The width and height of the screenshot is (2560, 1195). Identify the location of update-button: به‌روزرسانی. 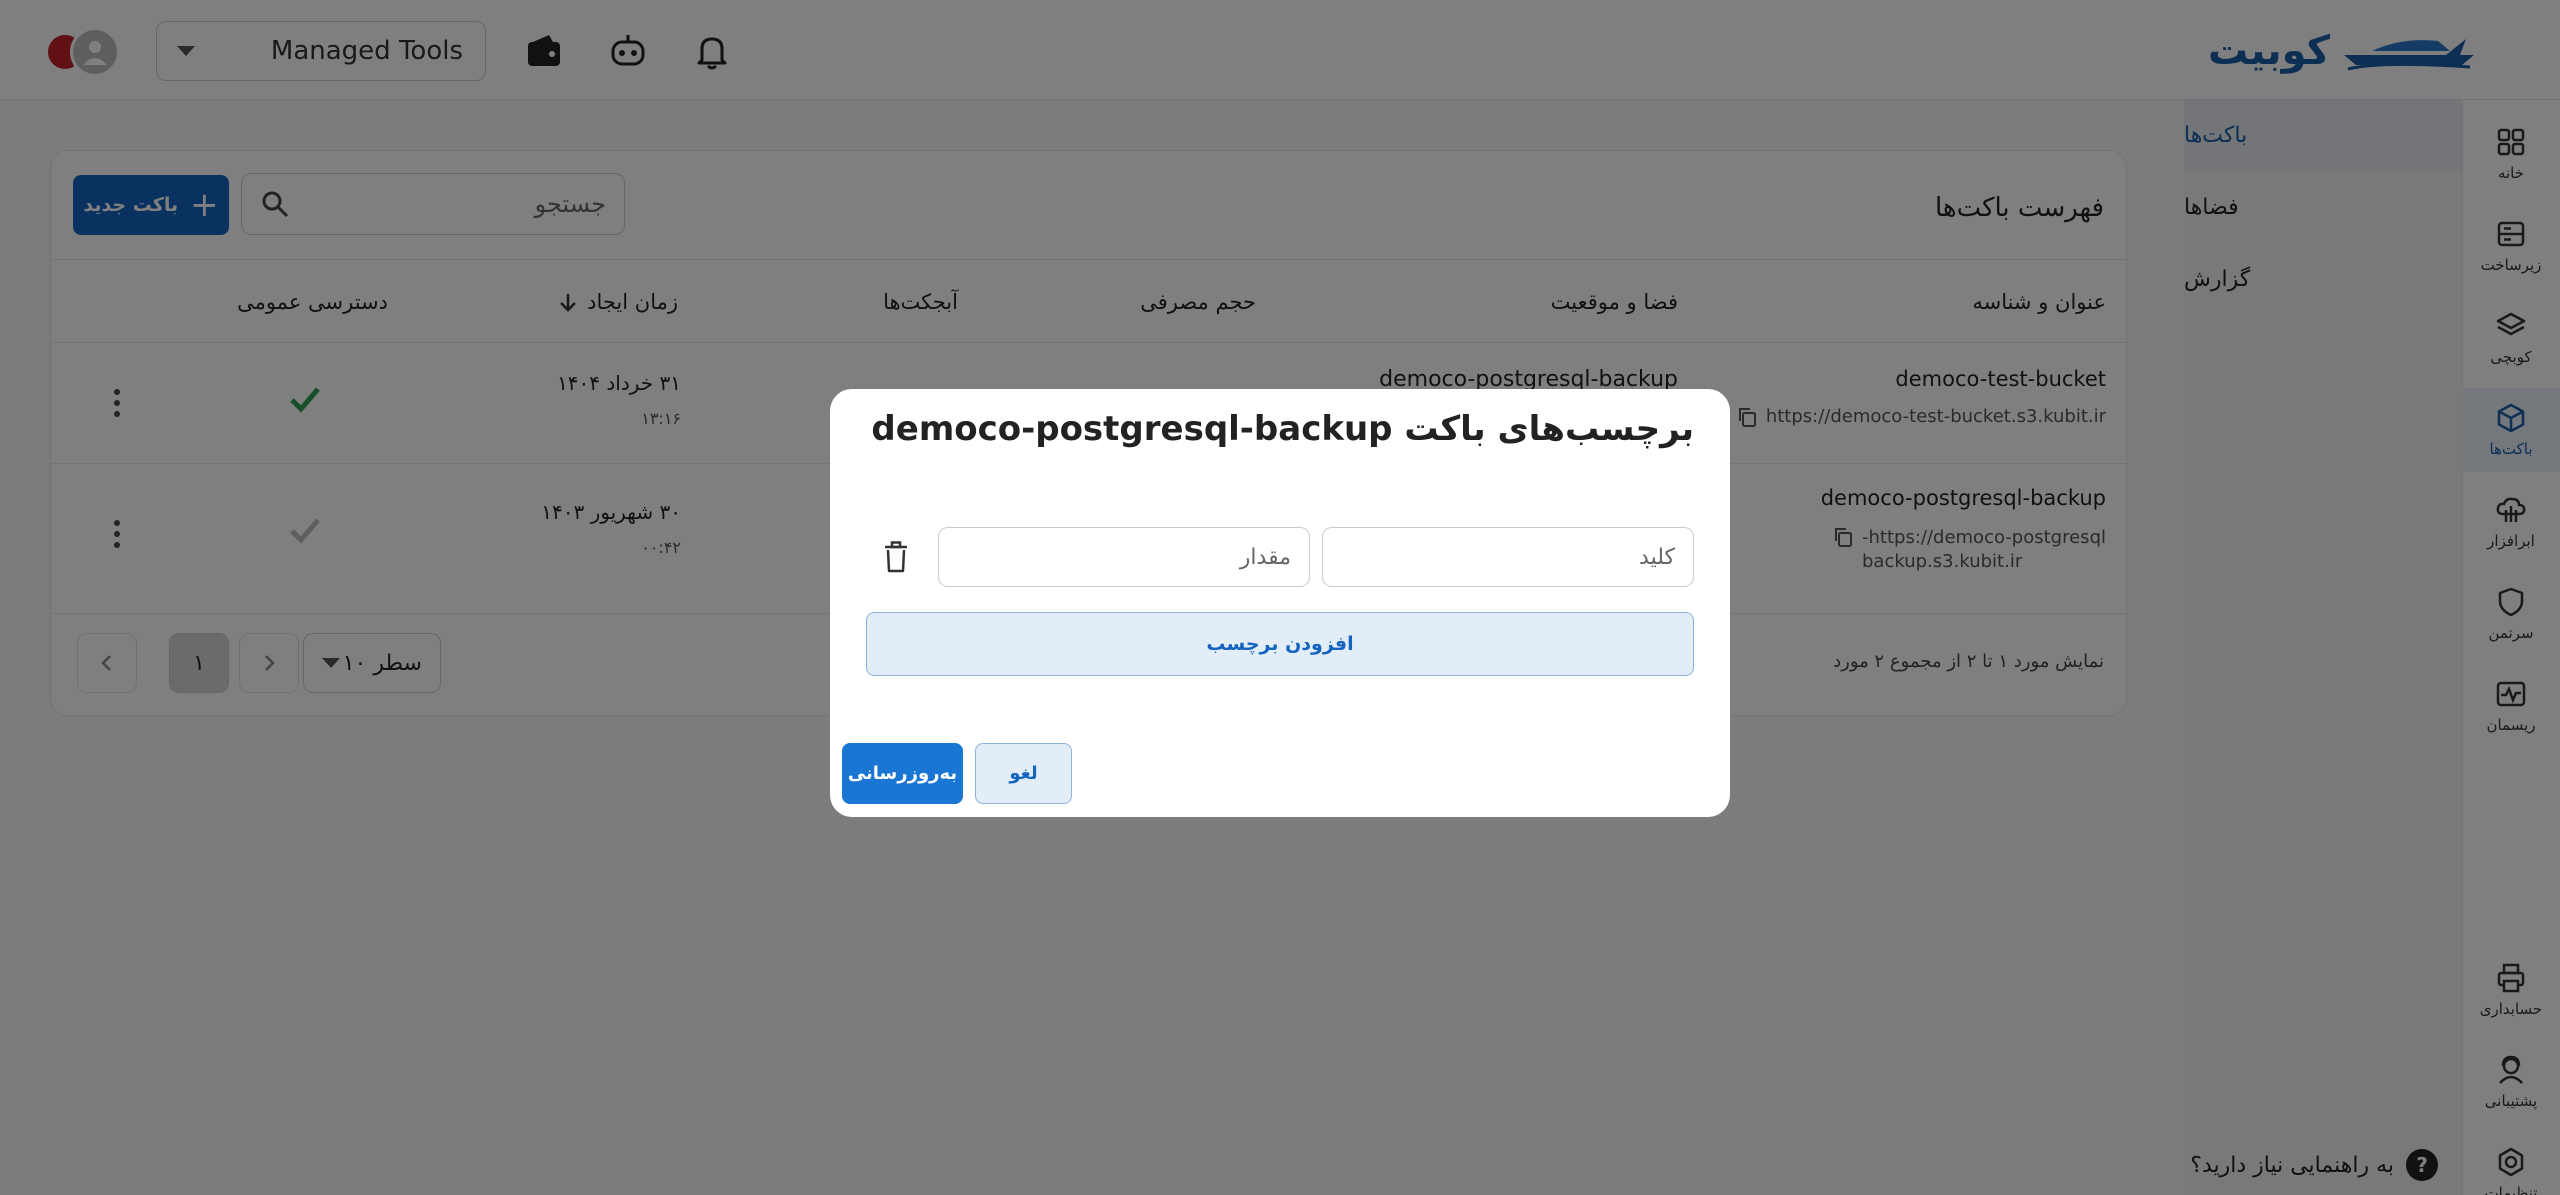
(902, 773).